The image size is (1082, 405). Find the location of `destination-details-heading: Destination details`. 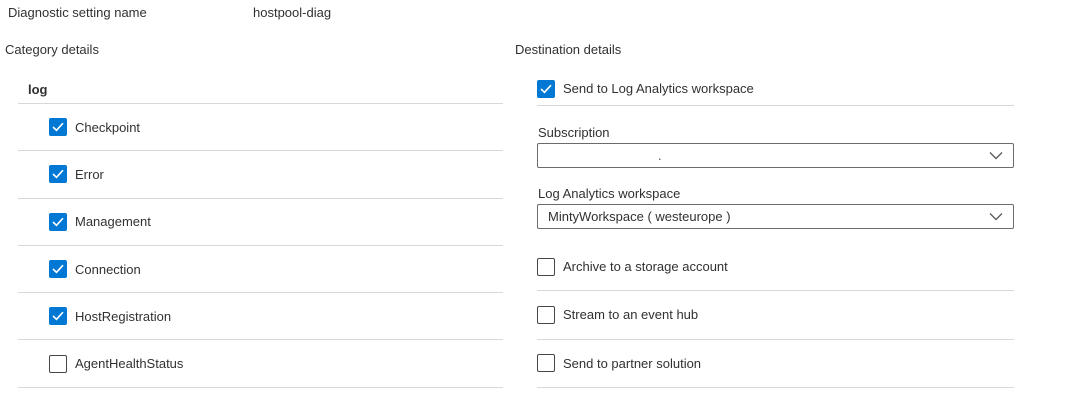

destination-details-heading: Destination details is located at coordinates (568, 49).